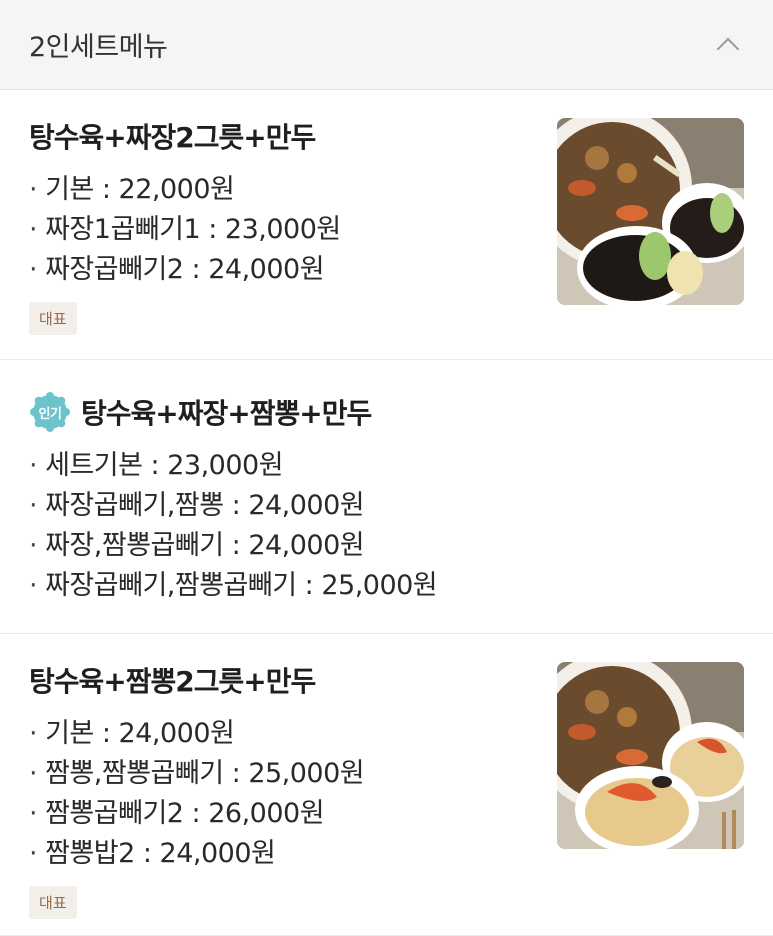 Image resolution: width=773 pixels, height=936 pixels. I want to click on price-row: · 짜장,짬뽕곱빼기 : 24,000원, so click(401, 546).